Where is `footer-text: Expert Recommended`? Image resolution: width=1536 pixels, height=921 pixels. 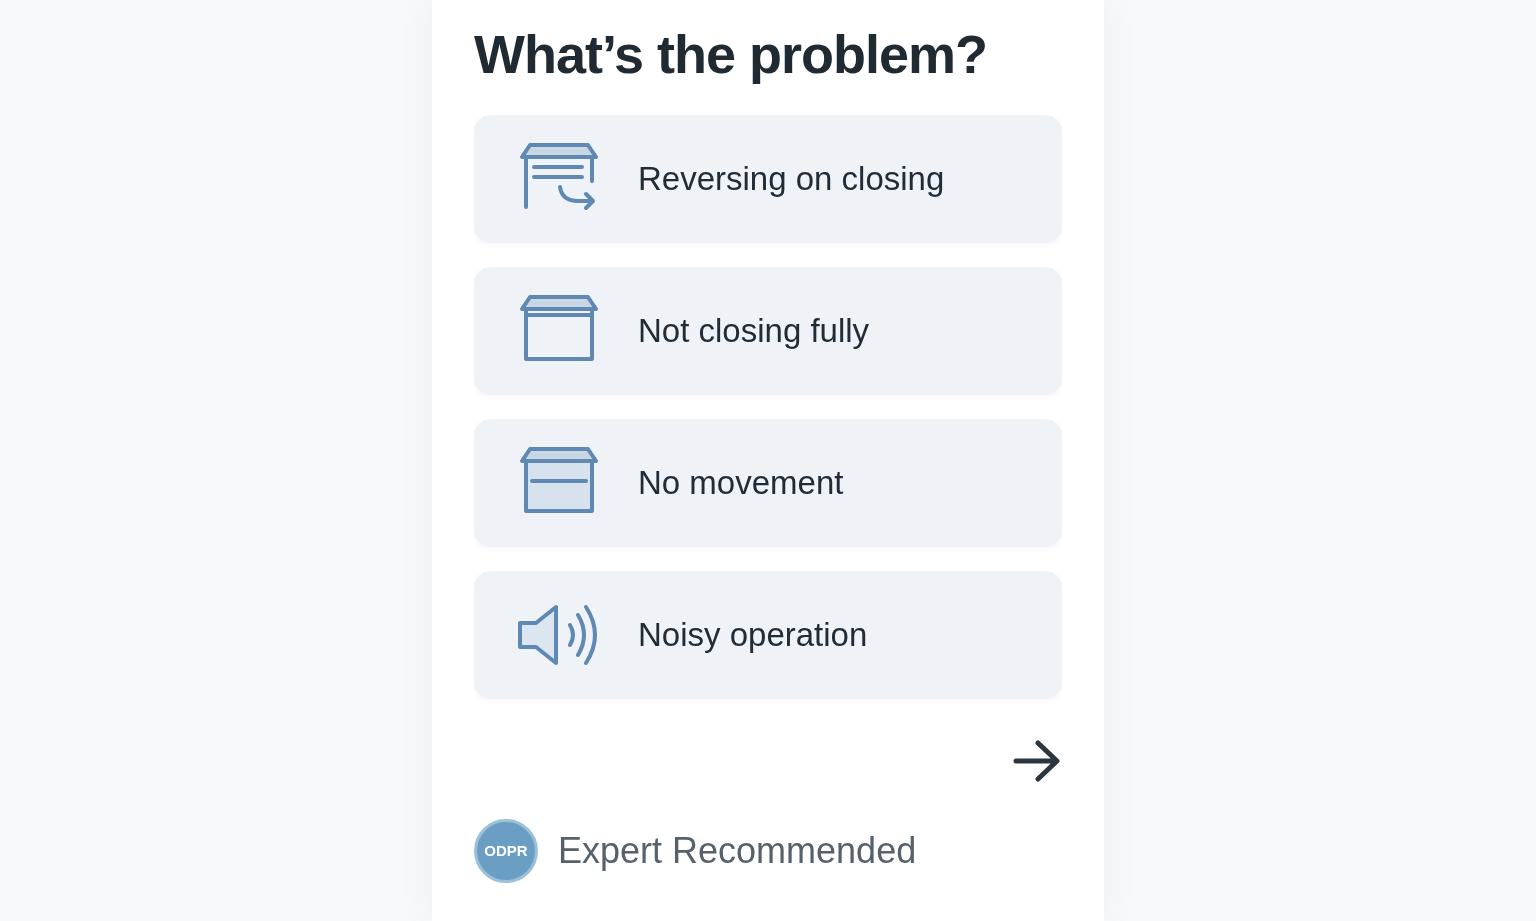 footer-text: Expert Recommended is located at coordinates (737, 851).